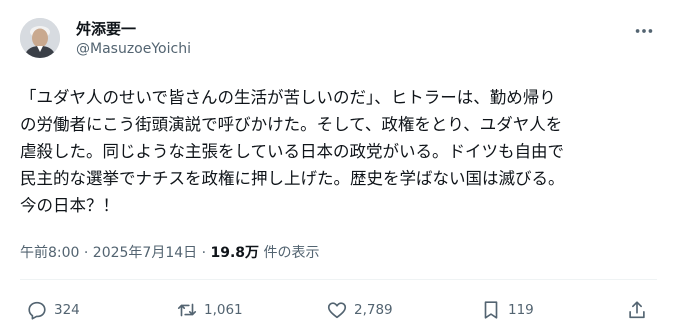  I want to click on like-button: 2,789, so click(359, 310).